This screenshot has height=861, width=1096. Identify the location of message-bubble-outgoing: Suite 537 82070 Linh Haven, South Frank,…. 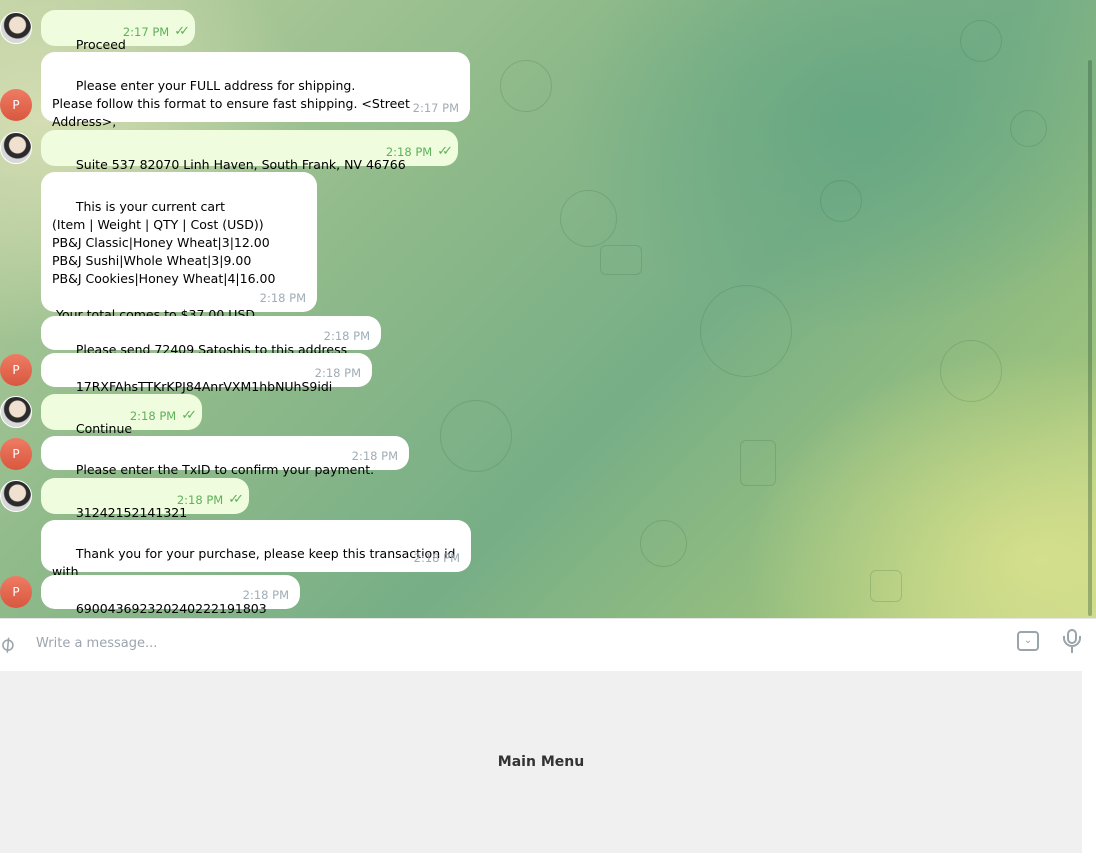
(249, 151).